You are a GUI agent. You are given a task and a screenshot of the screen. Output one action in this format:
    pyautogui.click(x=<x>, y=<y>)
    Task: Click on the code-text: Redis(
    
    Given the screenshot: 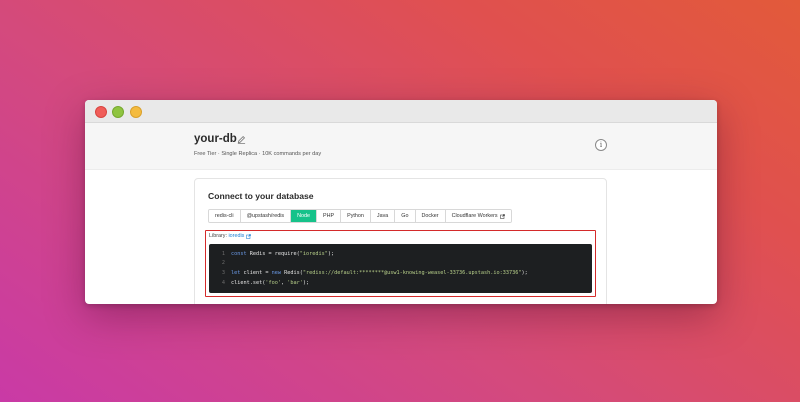 What is the action you would take?
    pyautogui.click(x=291, y=272)
    